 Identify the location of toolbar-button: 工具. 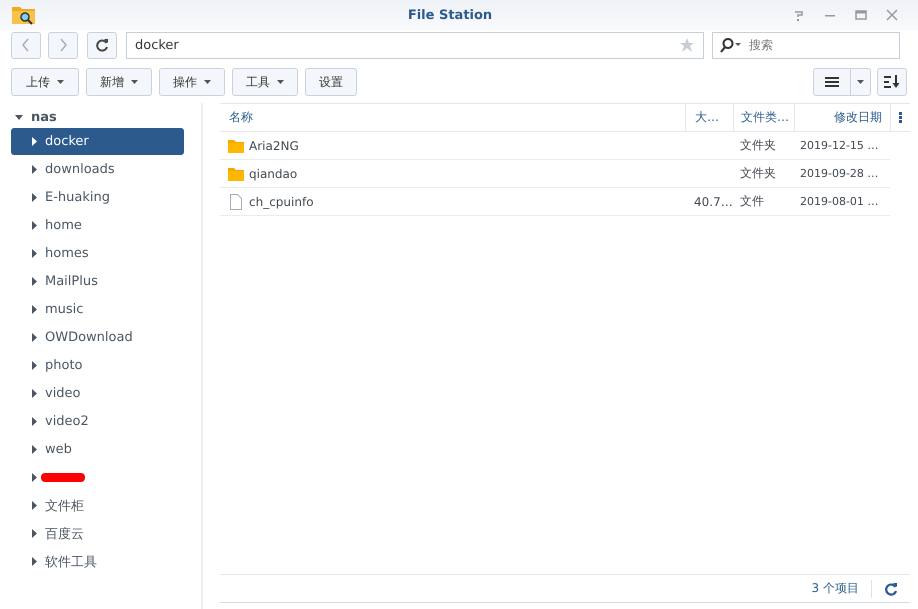
(265, 82).